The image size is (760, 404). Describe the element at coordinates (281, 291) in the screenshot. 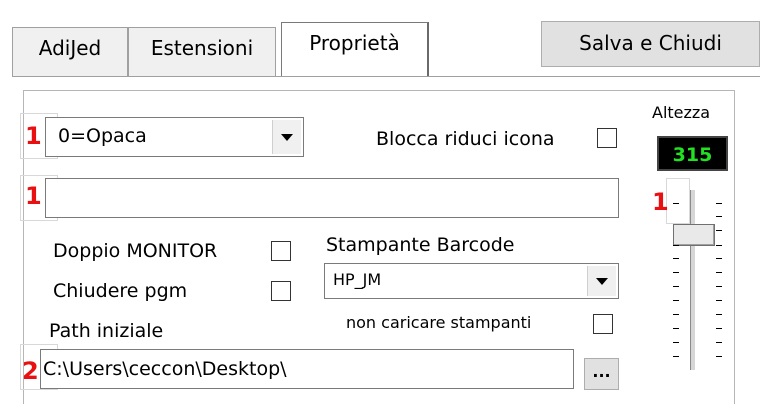

I see `chiudere-pgm-checkbox` at that location.